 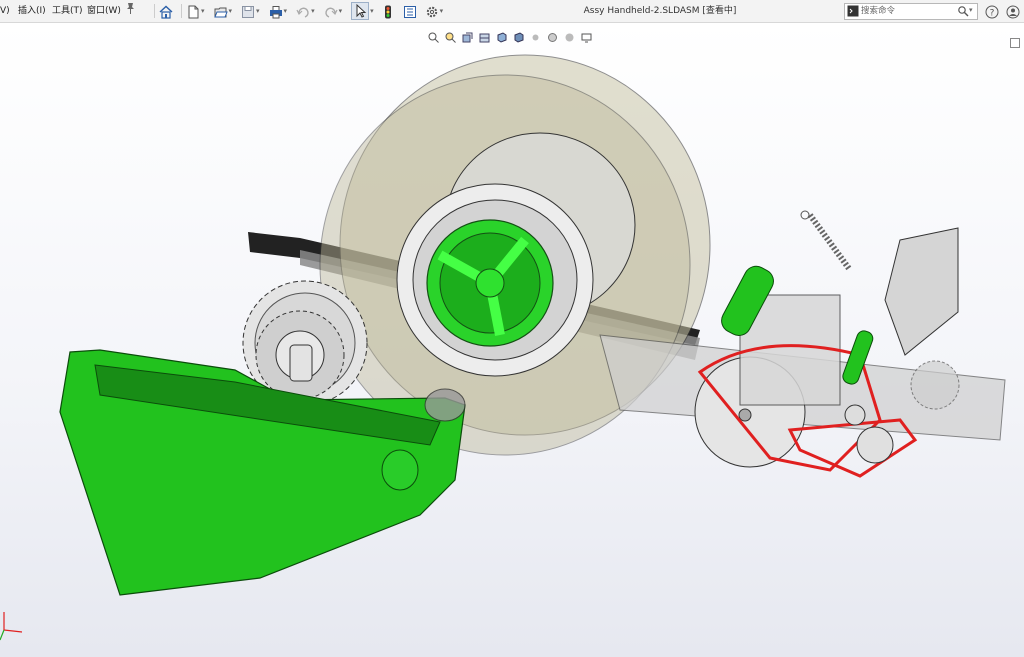 What do you see at coordinates (341, 11) in the screenshot?
I see `redo-dropdown-caret: ▾` at bounding box center [341, 11].